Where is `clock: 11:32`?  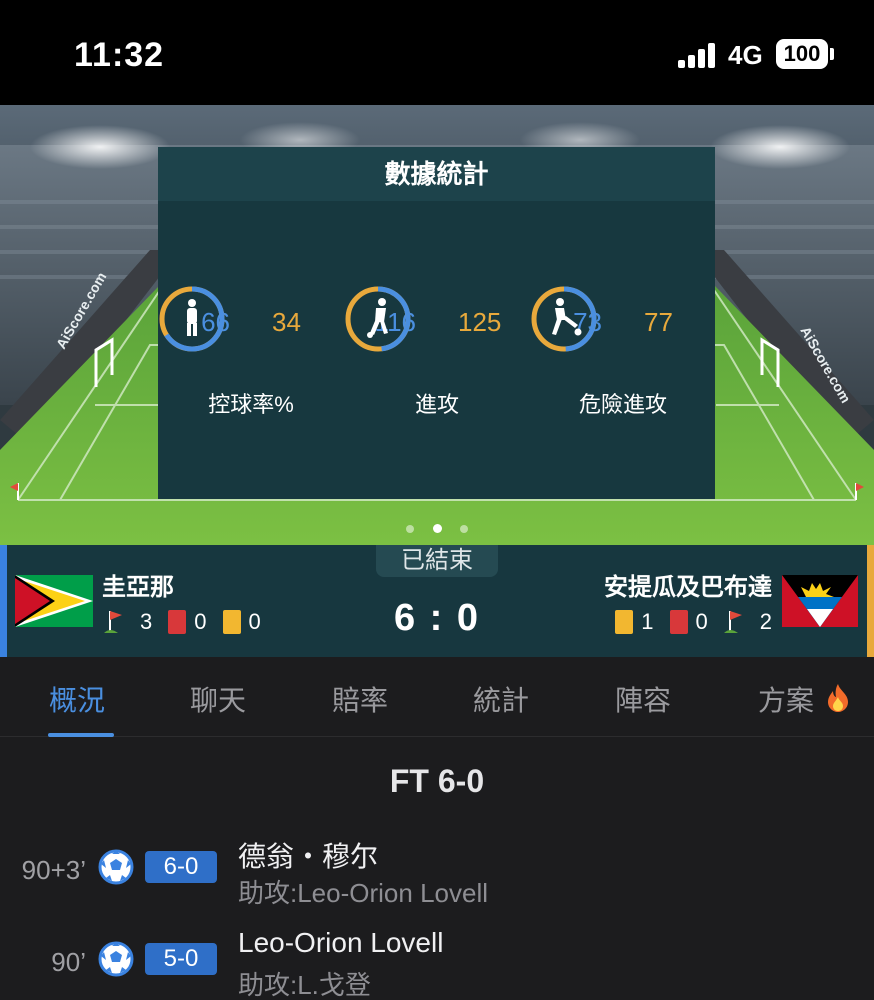 clock: 11:32 is located at coordinates (119, 55).